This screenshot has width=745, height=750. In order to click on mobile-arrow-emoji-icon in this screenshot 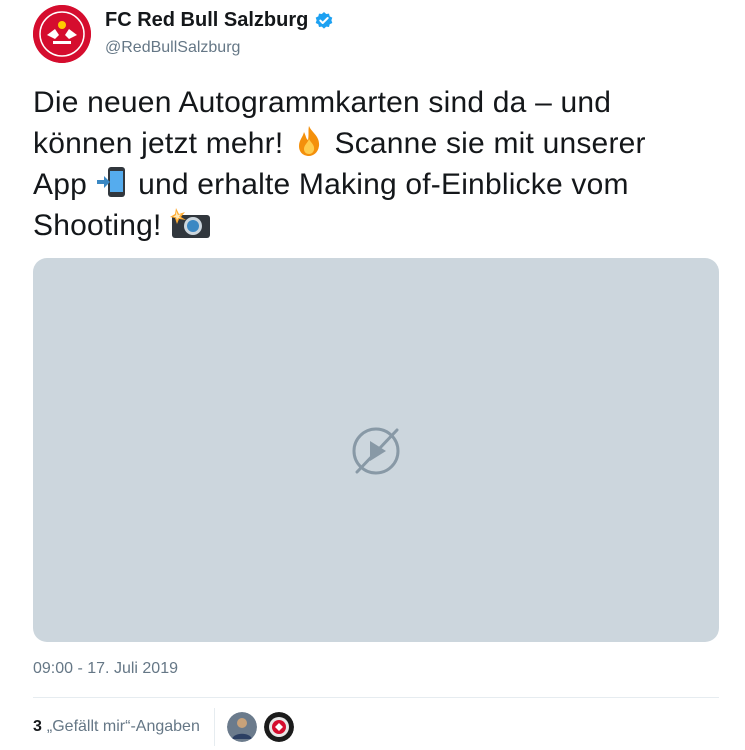, I will do `click(113, 182)`.